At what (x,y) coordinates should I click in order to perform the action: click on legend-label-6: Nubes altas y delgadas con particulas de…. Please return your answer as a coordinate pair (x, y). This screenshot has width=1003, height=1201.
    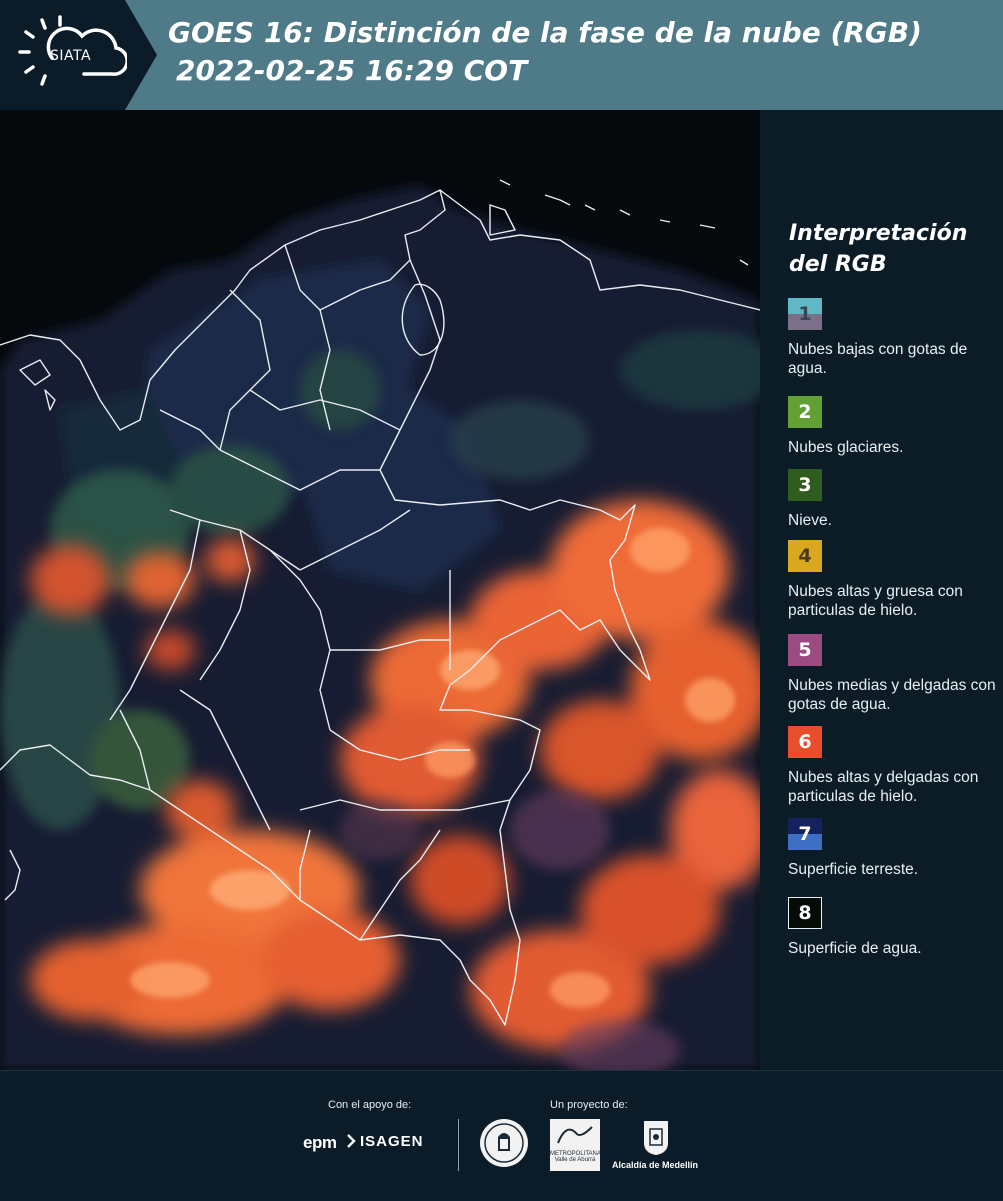
    Looking at the image, I should click on (883, 787).